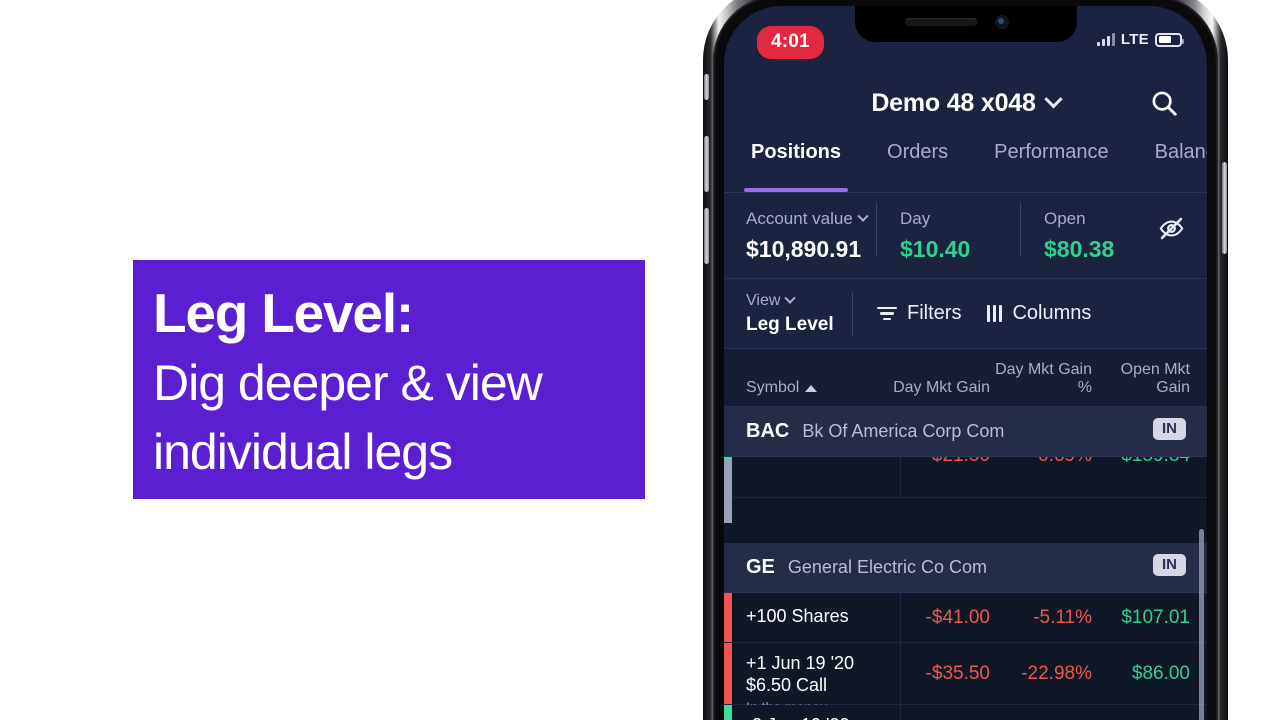  I want to click on leg-description: -2 Jun 19 '20$7 Call, so click(808, 712).